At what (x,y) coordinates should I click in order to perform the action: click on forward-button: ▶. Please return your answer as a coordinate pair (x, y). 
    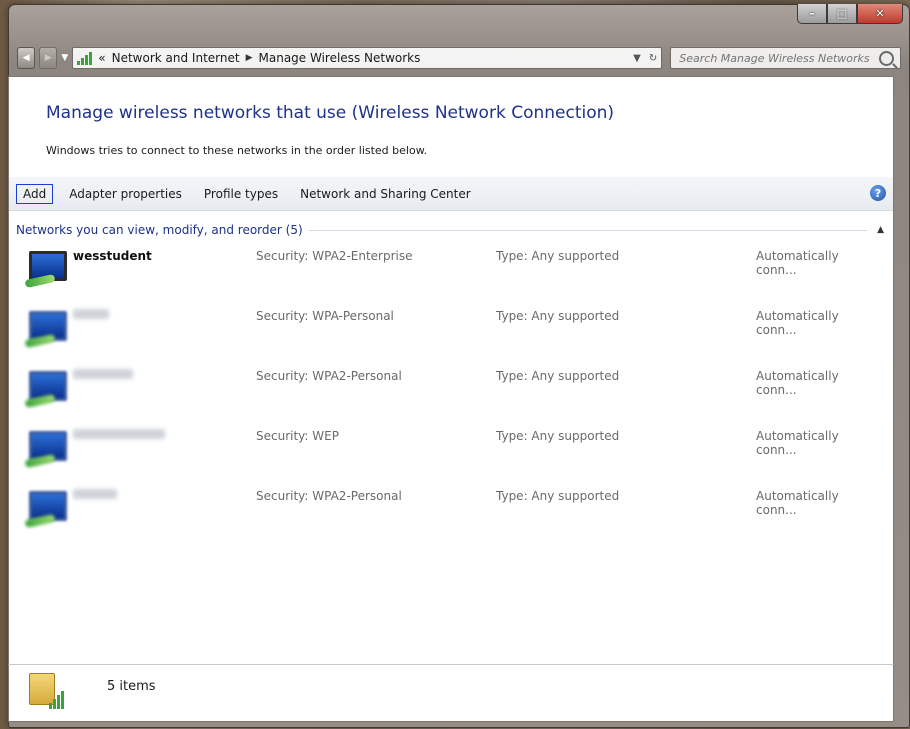
    Looking at the image, I should click on (48, 58).